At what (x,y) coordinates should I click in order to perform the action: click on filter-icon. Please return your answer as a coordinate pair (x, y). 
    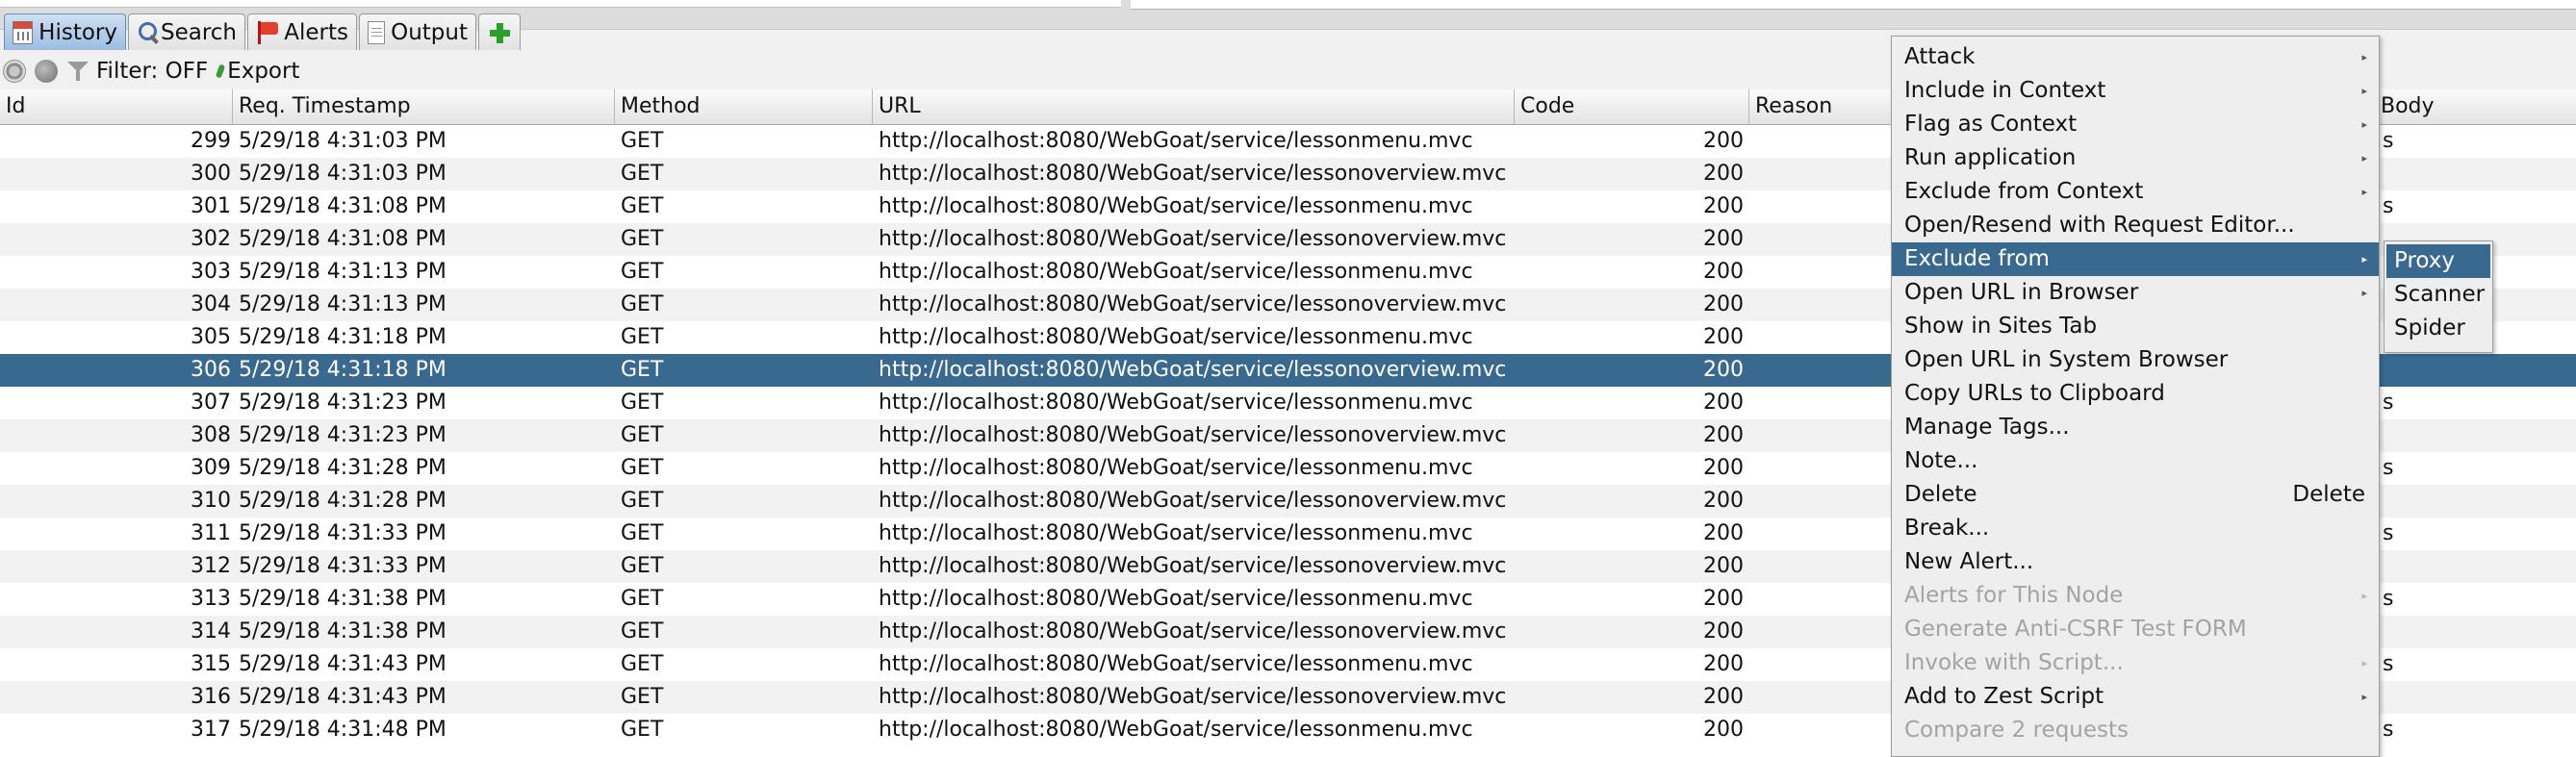
    Looking at the image, I should click on (78, 71).